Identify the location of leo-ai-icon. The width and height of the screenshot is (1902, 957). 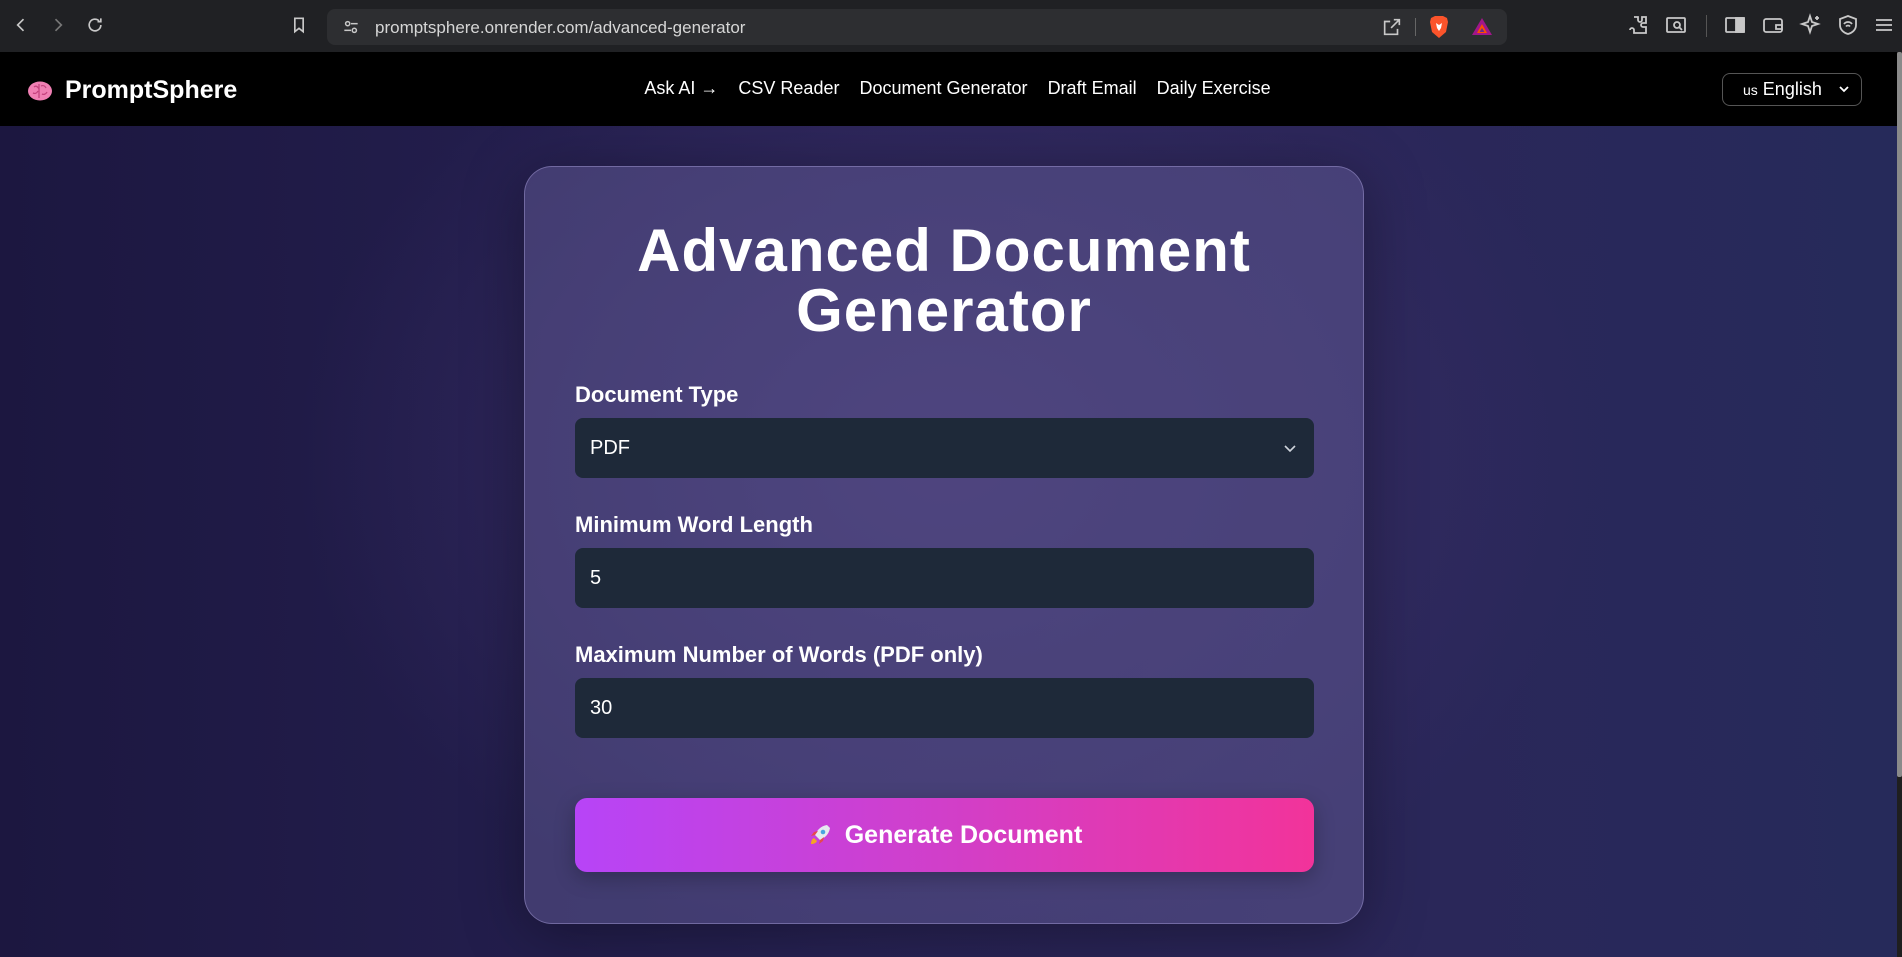
(1810, 25).